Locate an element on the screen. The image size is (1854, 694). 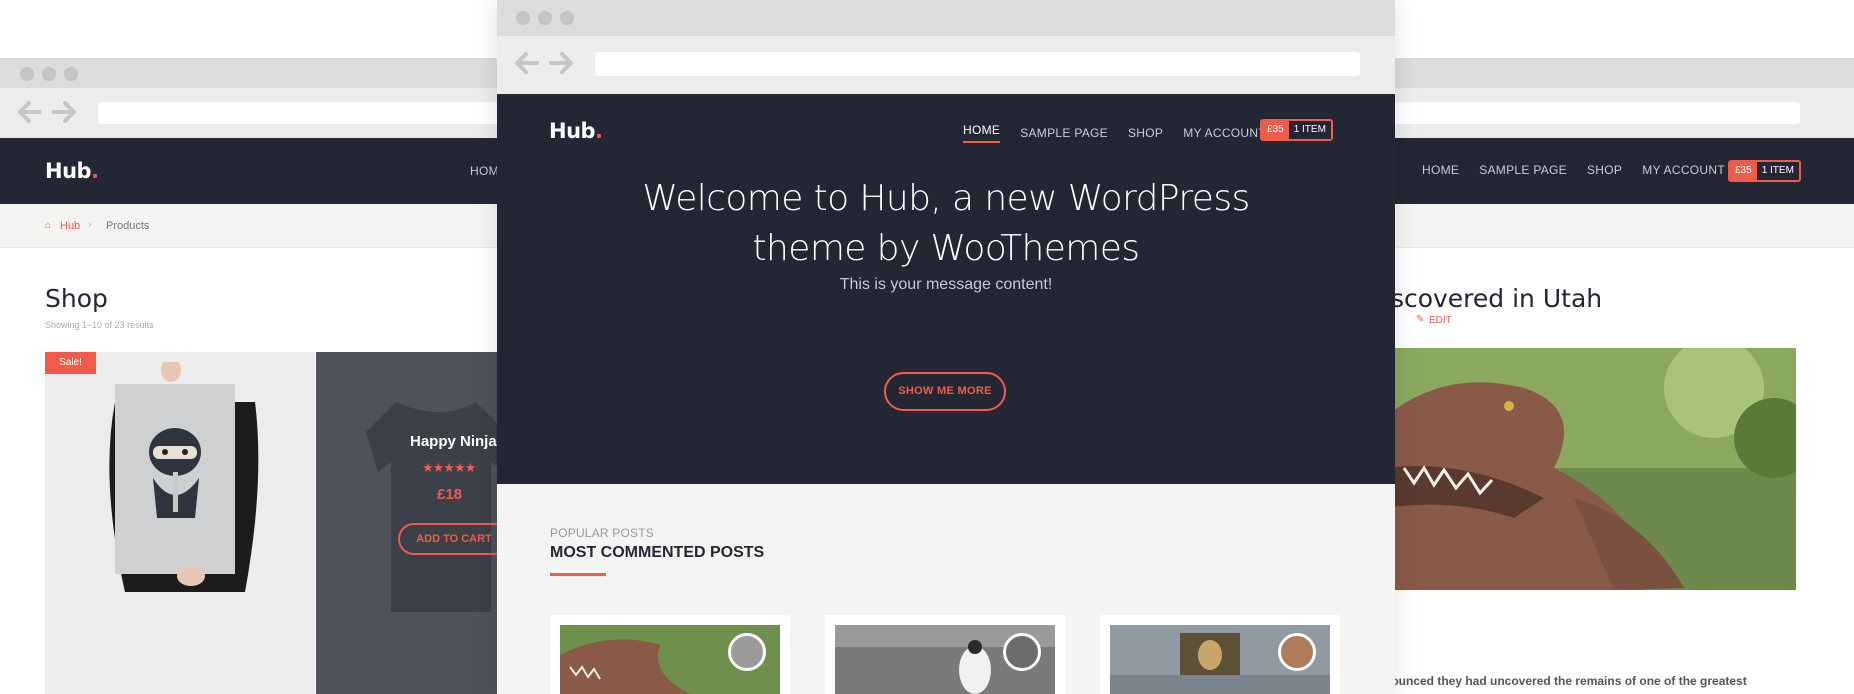
popular-posts-section: POPULAR POSTS MOST COMMENTED POSTS is located at coordinates (946, 589).